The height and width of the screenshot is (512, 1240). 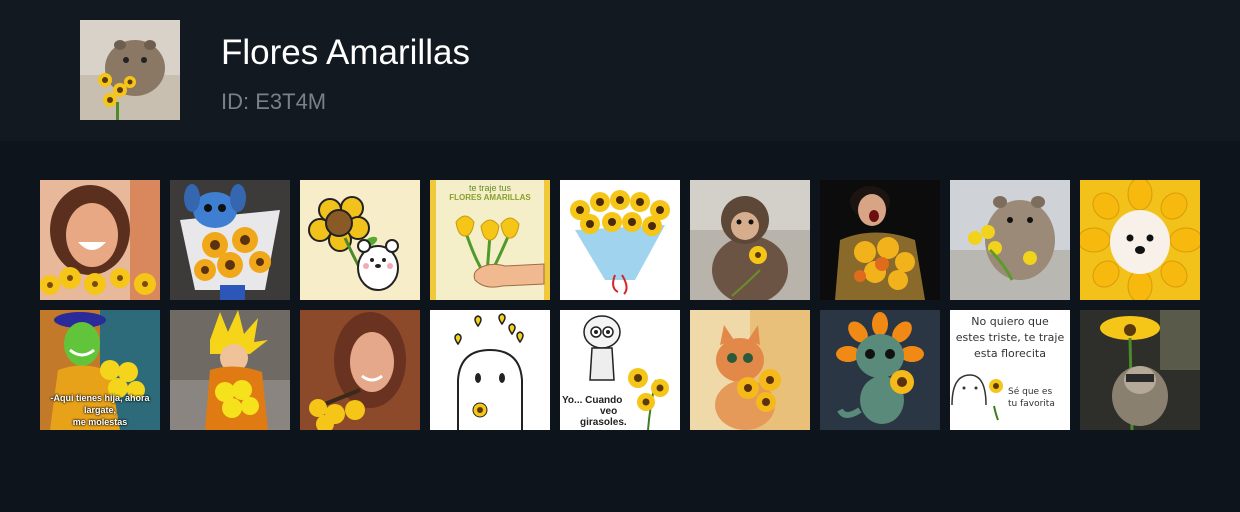 I want to click on sticker-smiling-woman-sunflowers, so click(x=100, y=240).